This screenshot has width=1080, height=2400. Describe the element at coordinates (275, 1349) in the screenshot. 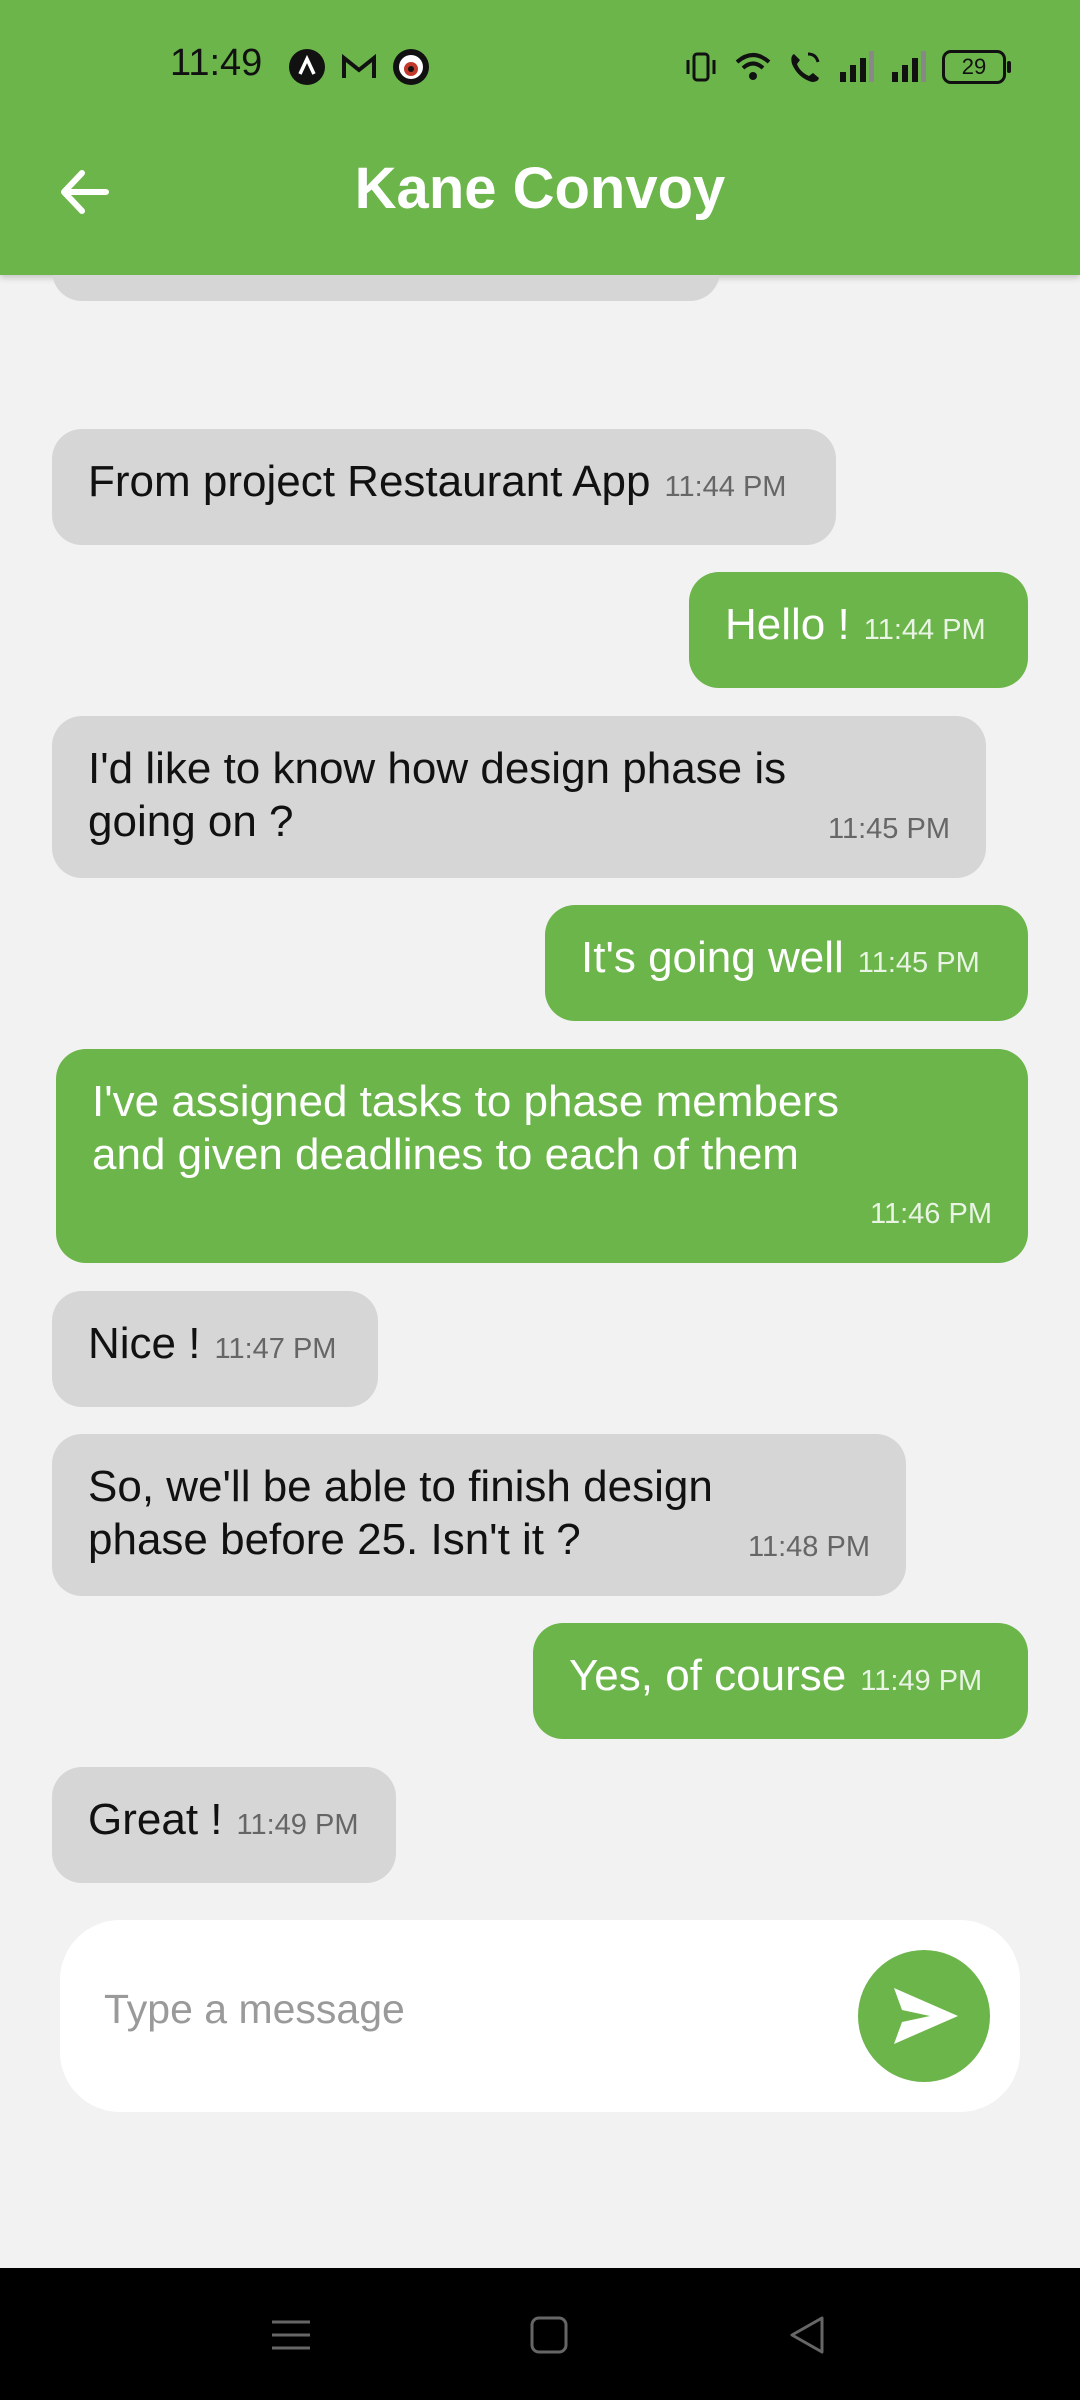

I see `message-time: 11:47 PM` at that location.